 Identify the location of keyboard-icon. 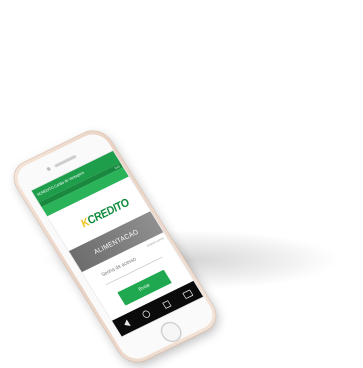
(187, 294).